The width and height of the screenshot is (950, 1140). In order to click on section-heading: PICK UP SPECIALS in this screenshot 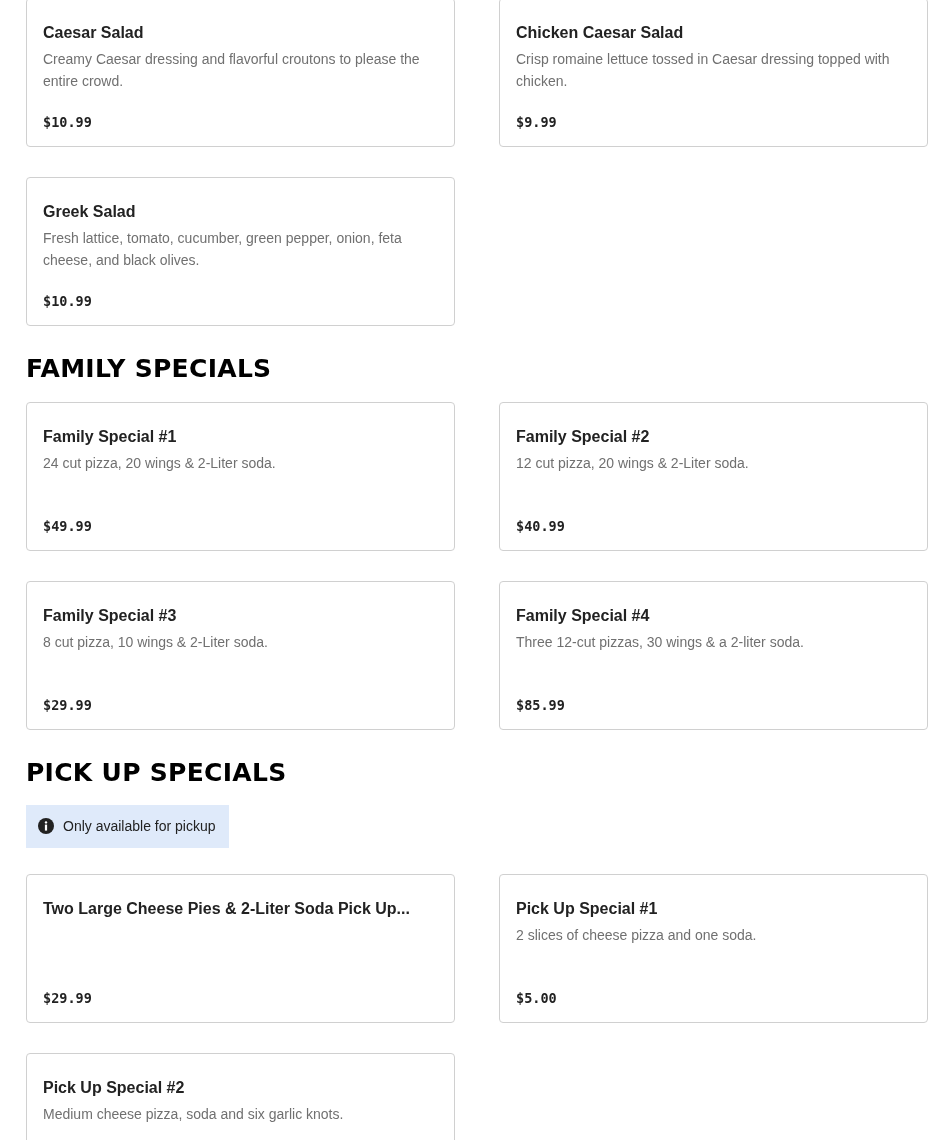, I will do `click(156, 773)`.